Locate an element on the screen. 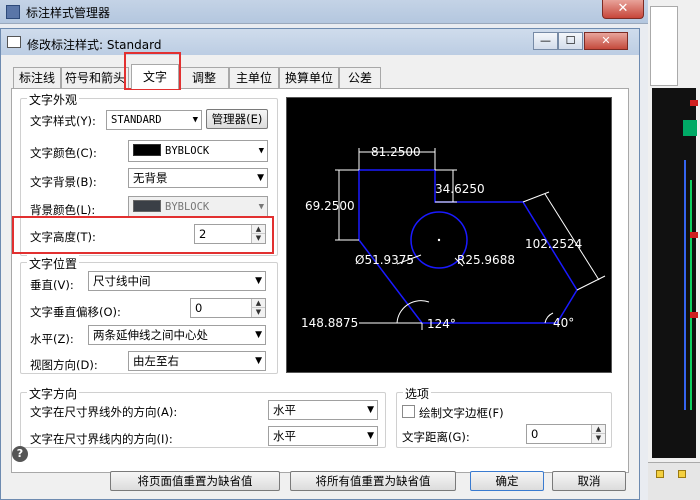 The width and height of the screenshot is (700, 500). dim-right-text: 102.2524 is located at coordinates (553, 244).